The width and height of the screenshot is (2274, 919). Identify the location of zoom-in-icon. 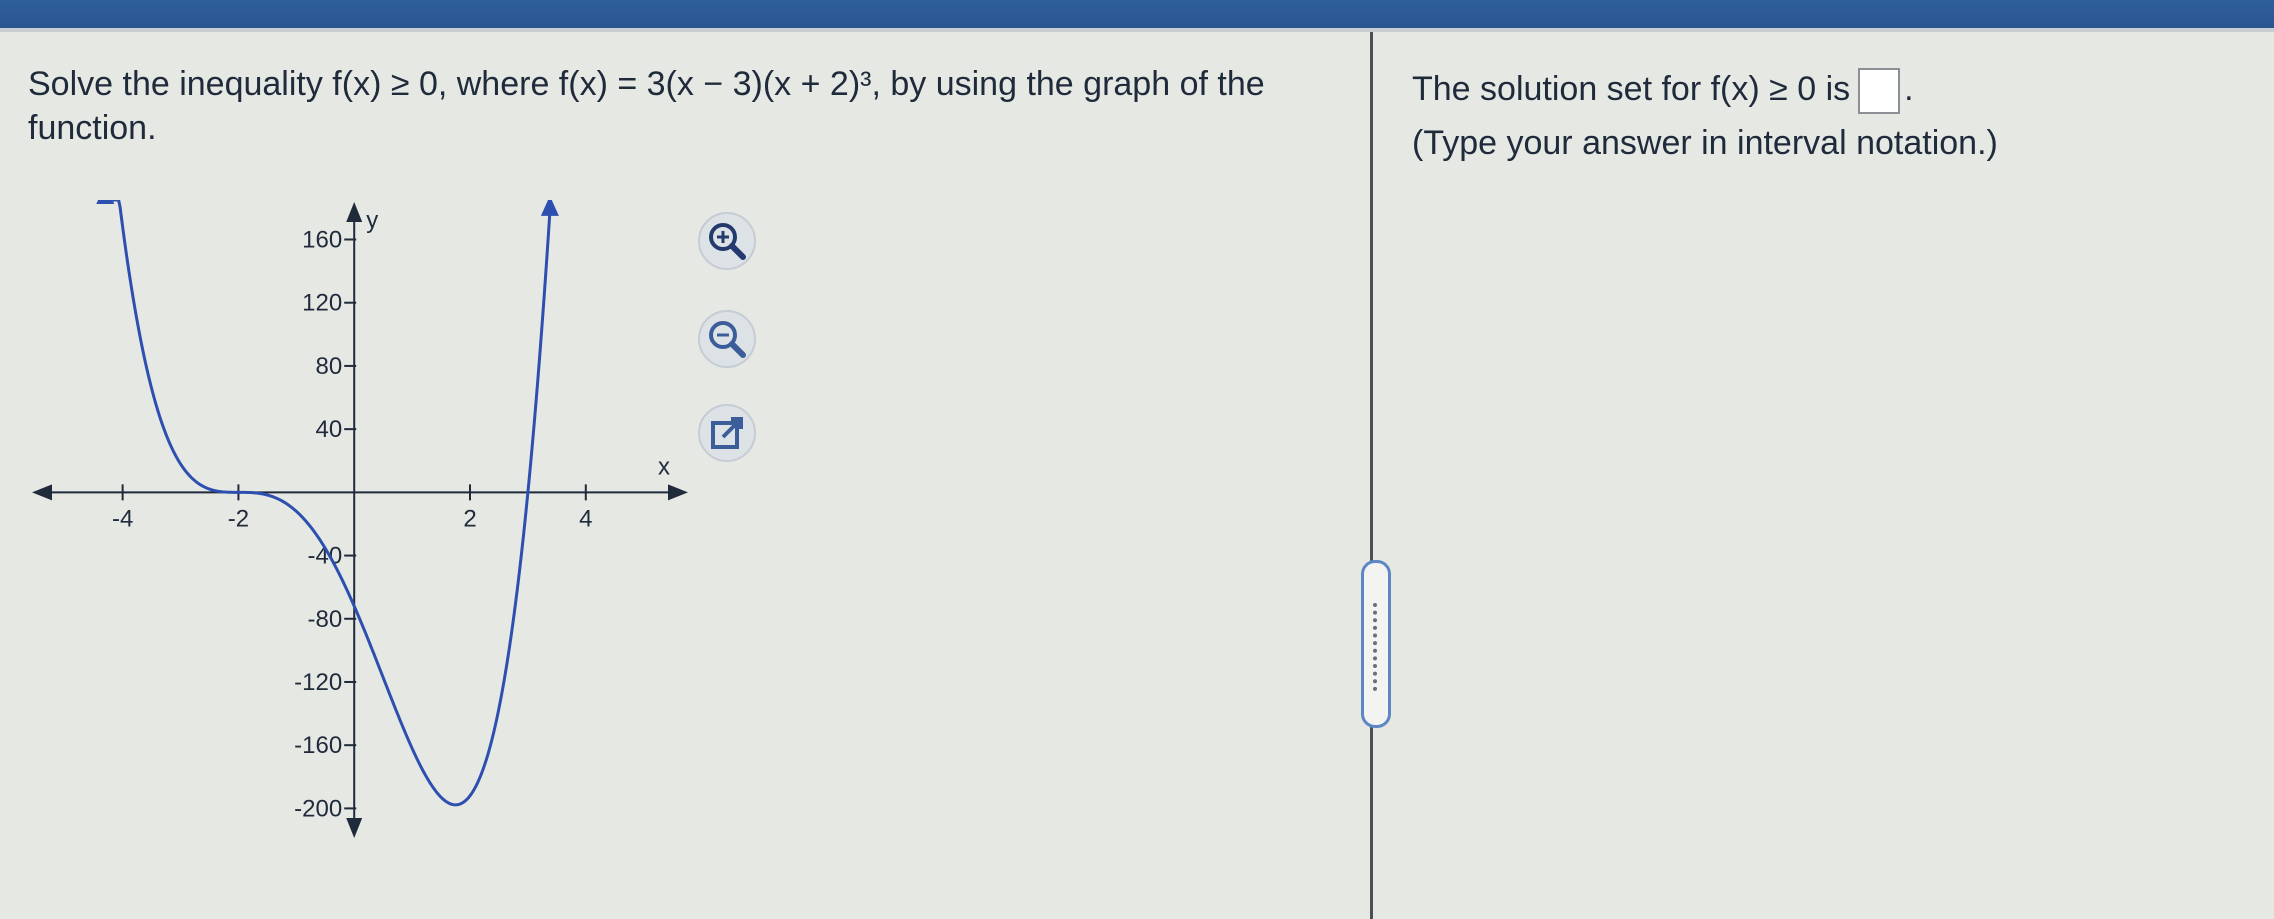
(727, 241).